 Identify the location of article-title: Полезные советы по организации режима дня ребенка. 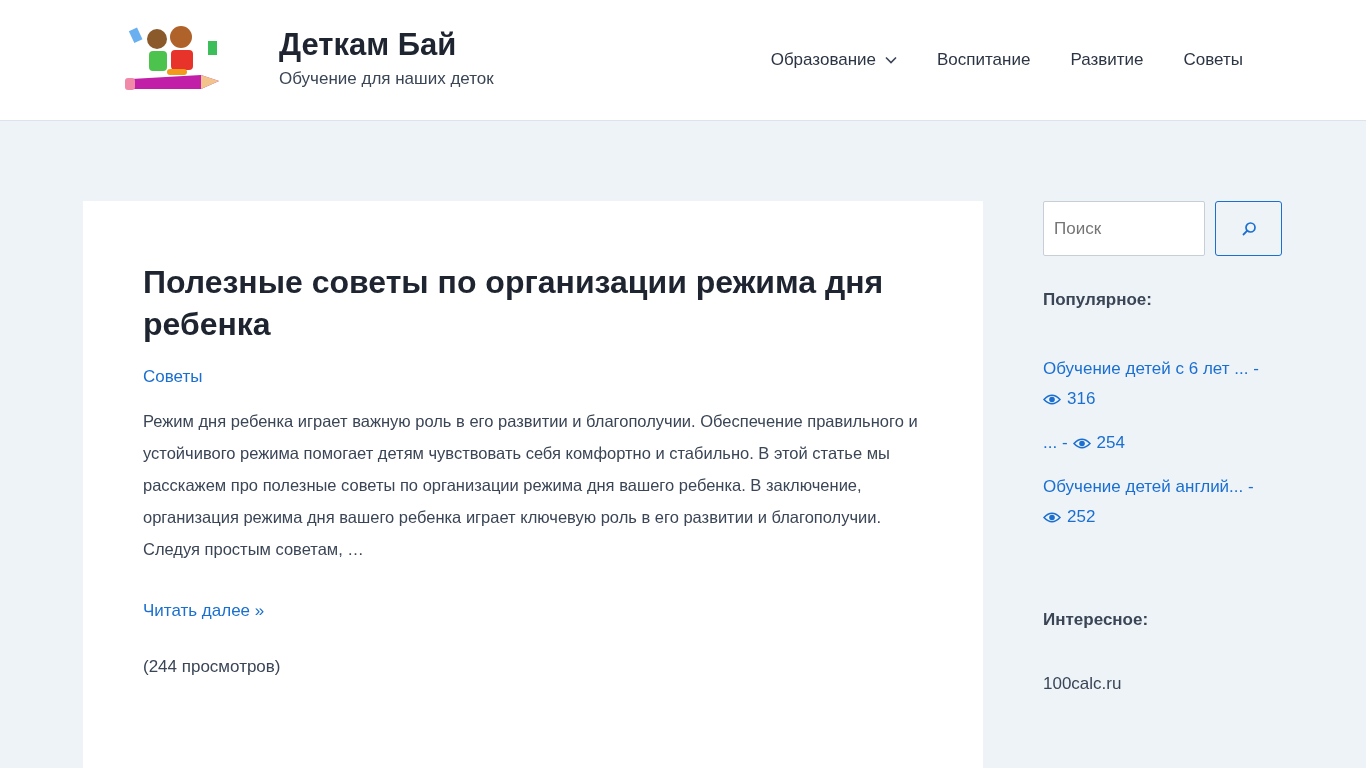
(533, 303).